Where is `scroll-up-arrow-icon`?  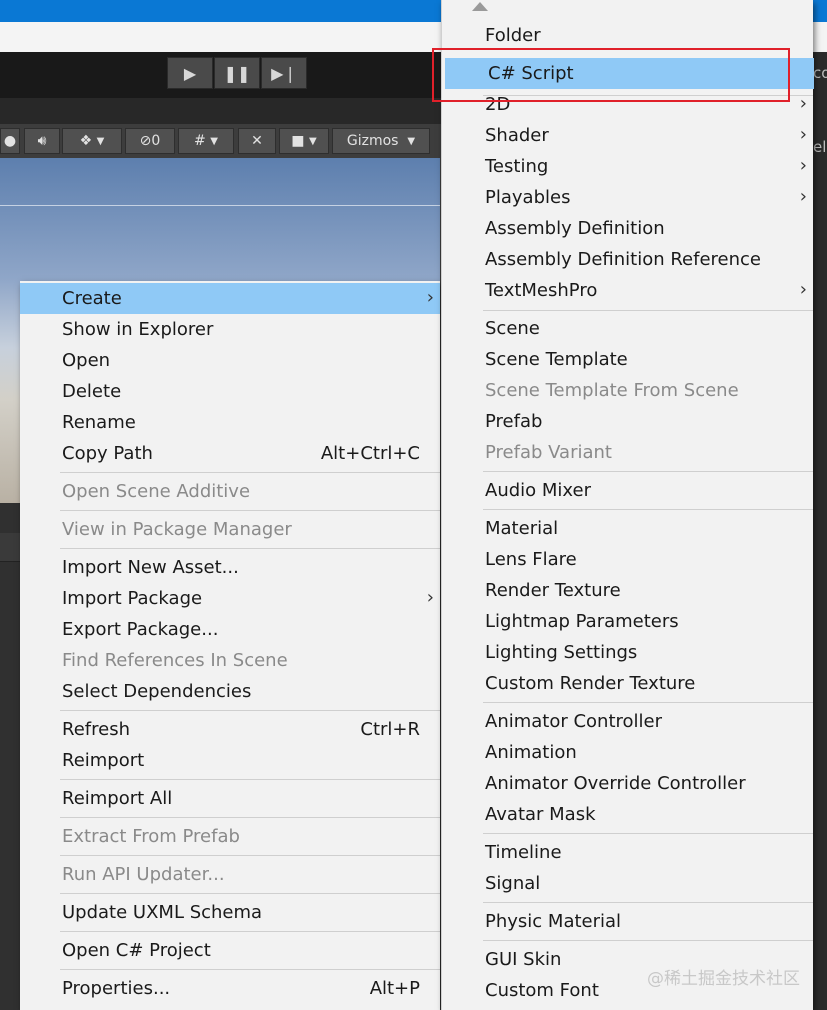
scroll-up-arrow-icon is located at coordinates (480, 6).